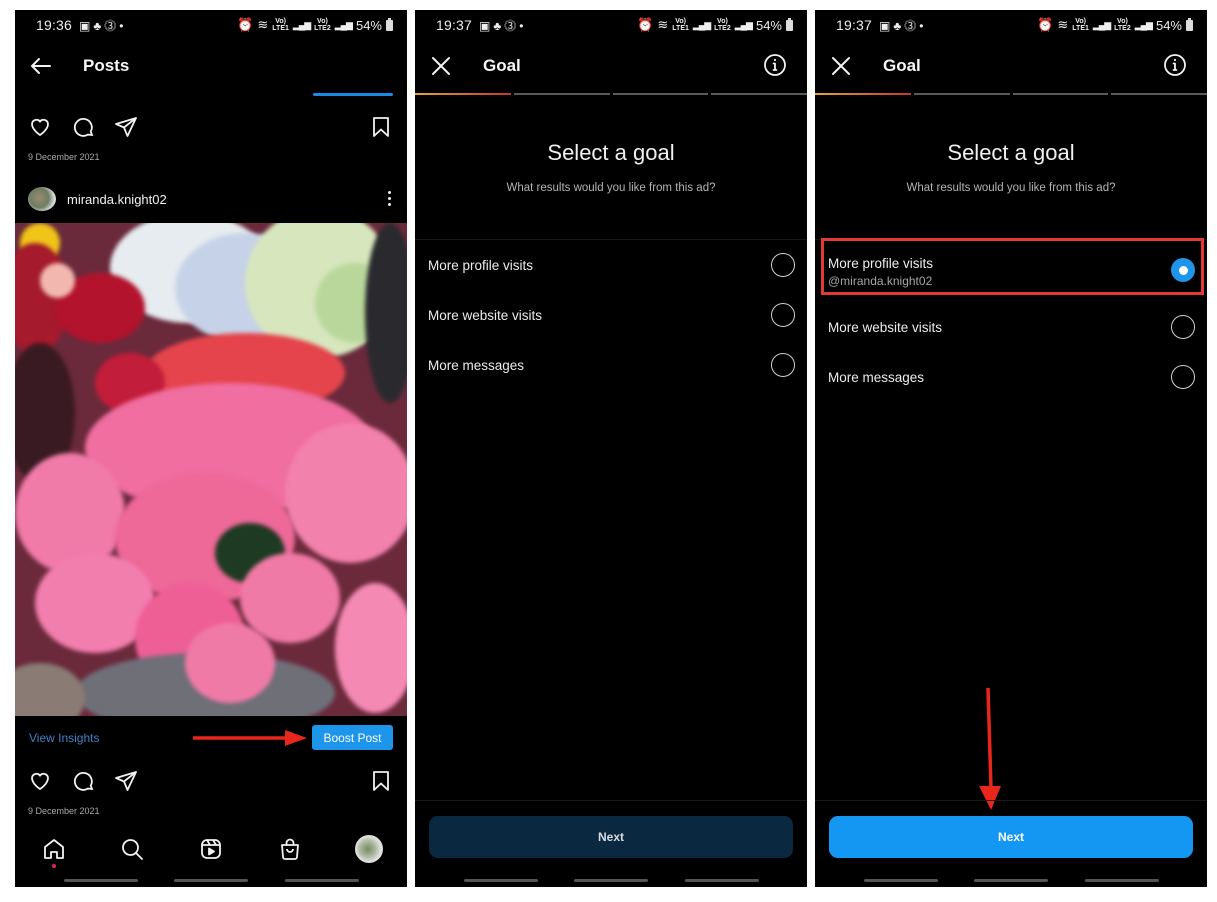 Image resolution: width=1217 pixels, height=902 pixels. Describe the element at coordinates (368, 25) in the screenshot. I see `battery-percent: 54%` at that location.